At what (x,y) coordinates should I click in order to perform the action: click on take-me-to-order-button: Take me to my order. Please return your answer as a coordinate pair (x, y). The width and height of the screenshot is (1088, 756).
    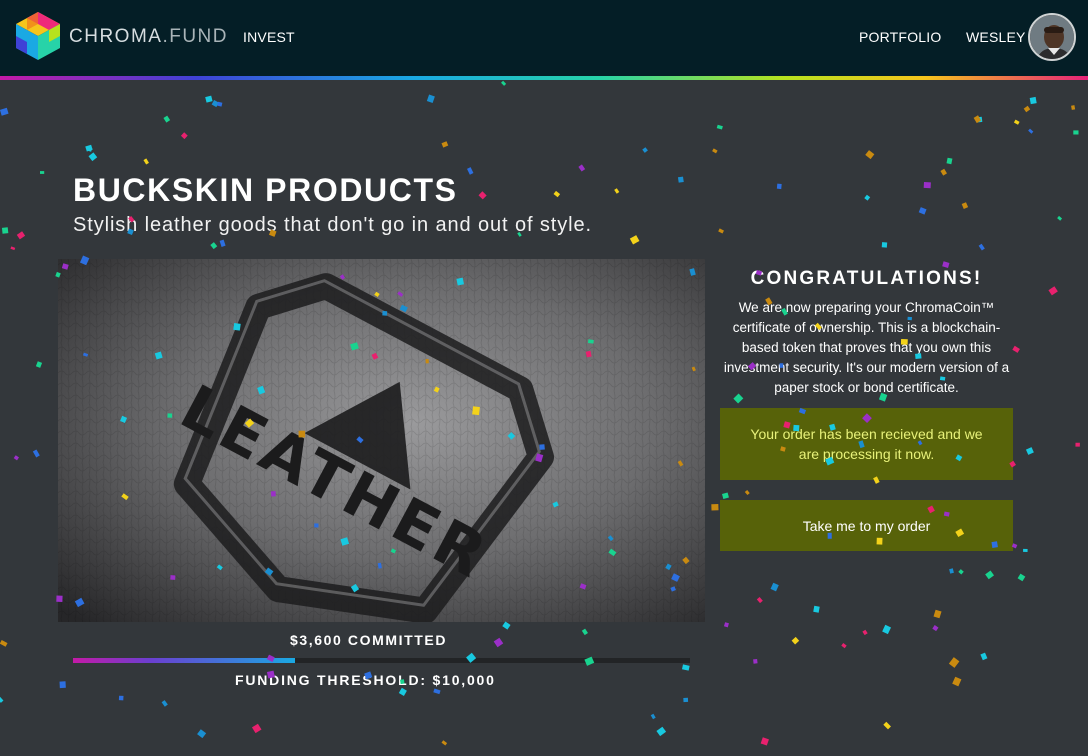
    Looking at the image, I should click on (866, 525).